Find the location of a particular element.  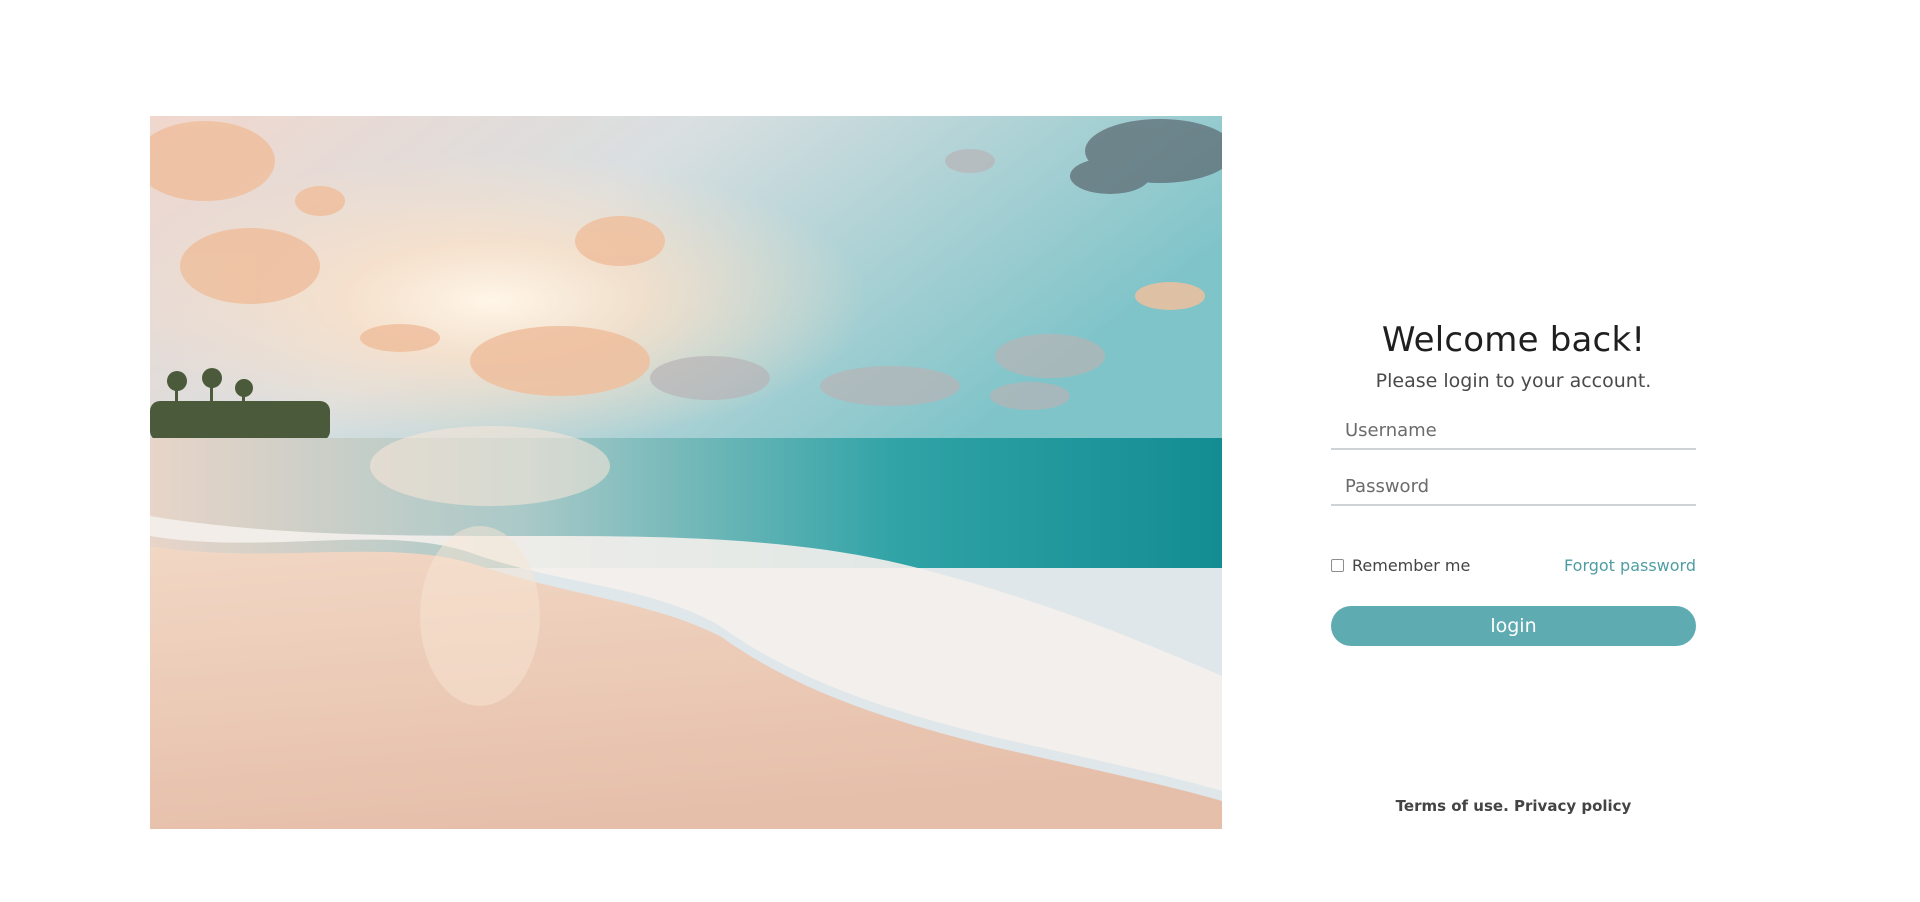

login-button: login is located at coordinates (1513, 626).